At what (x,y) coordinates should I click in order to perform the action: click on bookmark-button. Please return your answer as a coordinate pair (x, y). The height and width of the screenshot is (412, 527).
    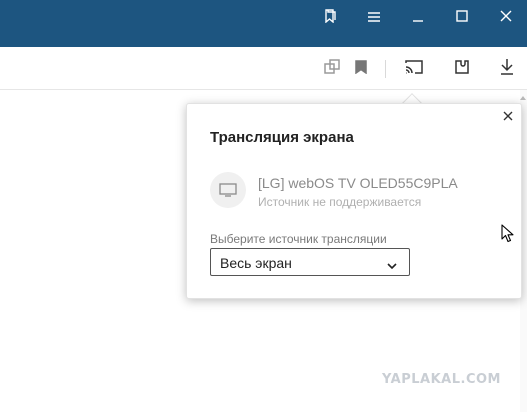
    Looking at the image, I should click on (361, 69).